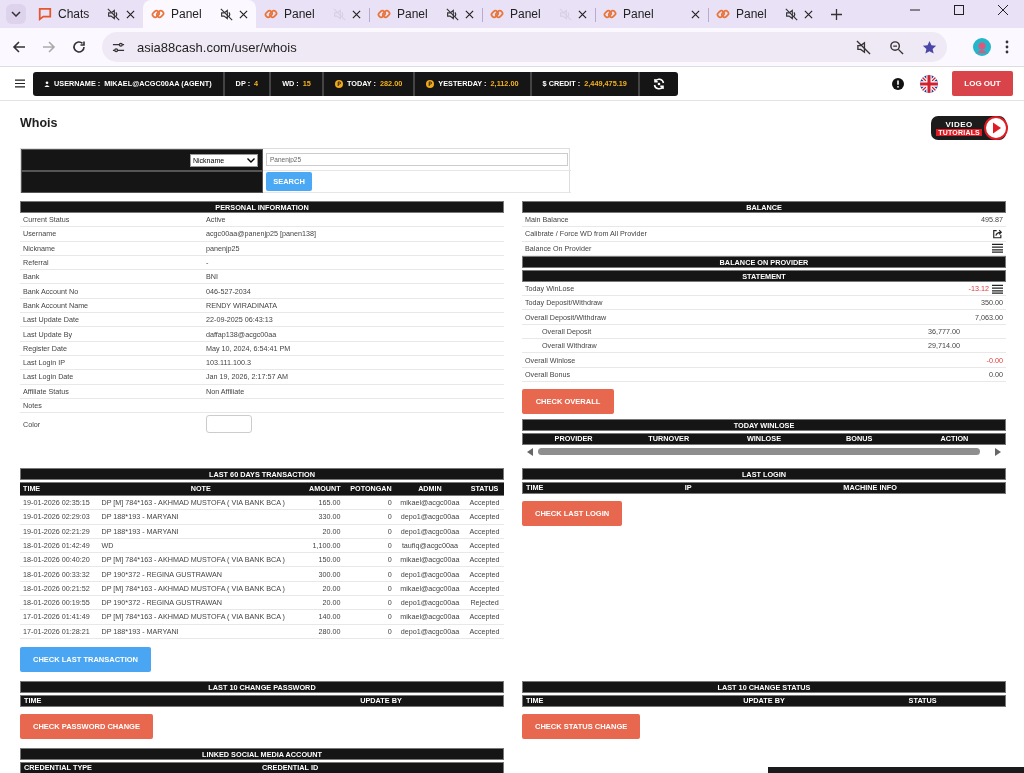 The height and width of the screenshot is (773, 1024). Describe the element at coordinates (217, 47) in the screenshot. I see `url-text: asia88cash.com/user/whois` at that location.